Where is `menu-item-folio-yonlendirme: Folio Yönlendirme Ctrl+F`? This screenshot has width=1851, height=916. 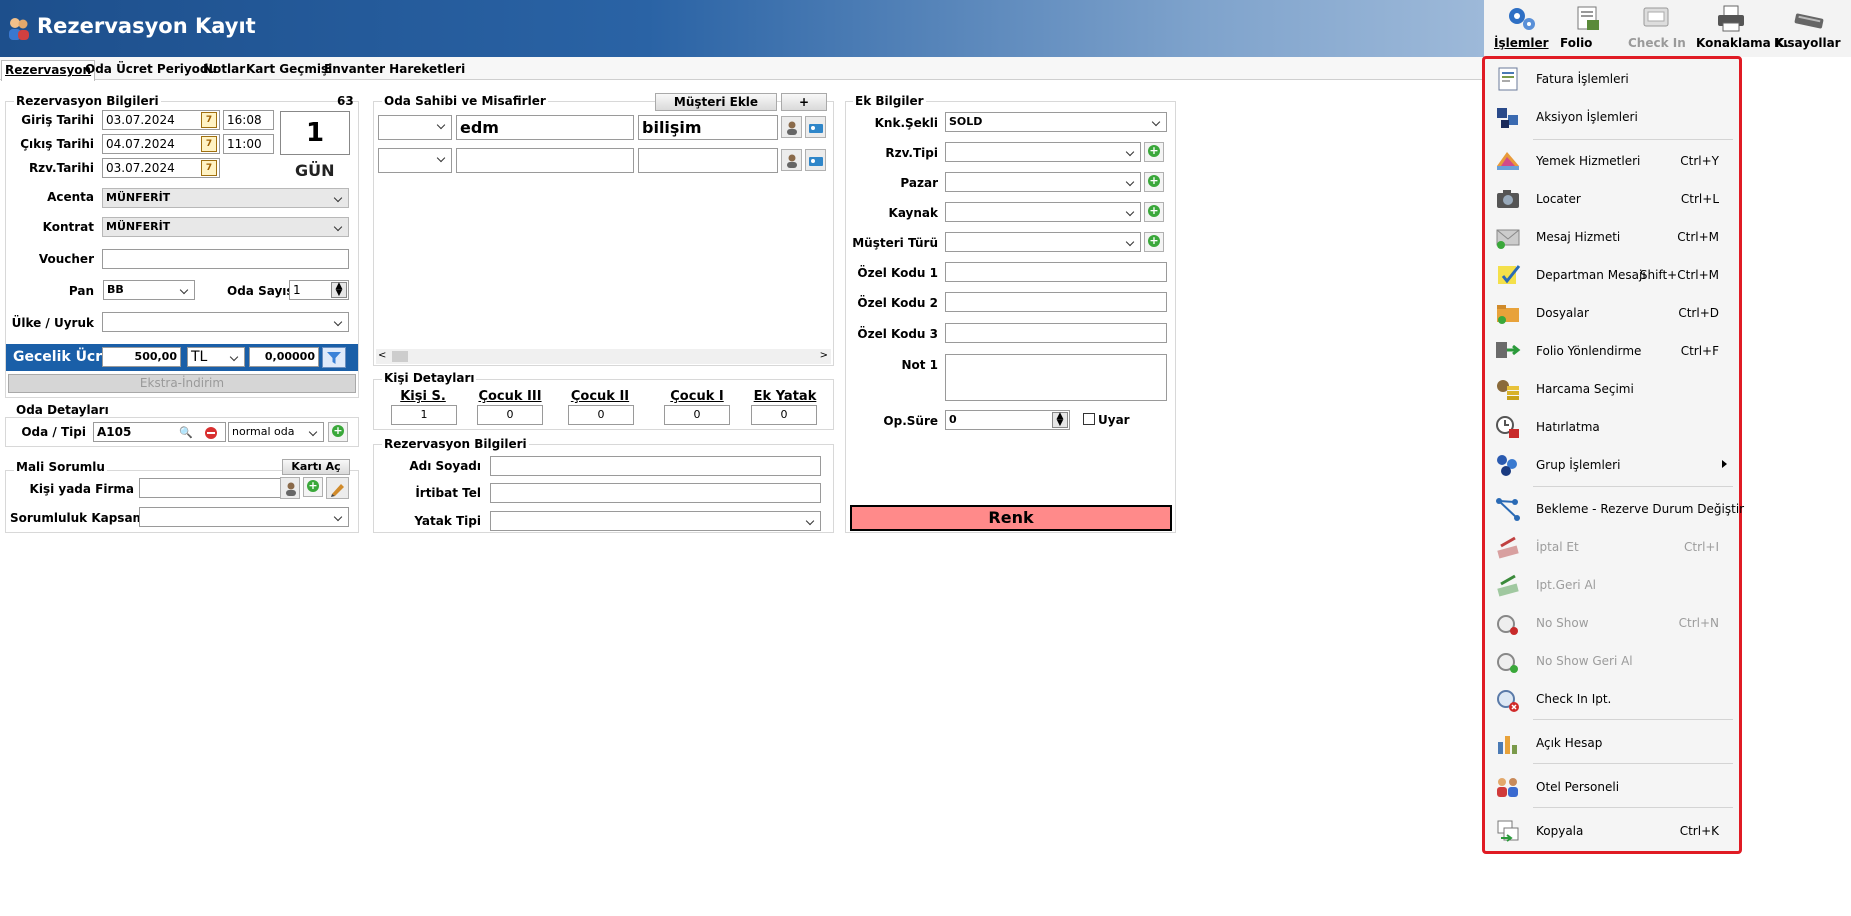 menu-item-folio-yonlendirme: Folio Yönlendirme Ctrl+F is located at coordinates (1612, 351).